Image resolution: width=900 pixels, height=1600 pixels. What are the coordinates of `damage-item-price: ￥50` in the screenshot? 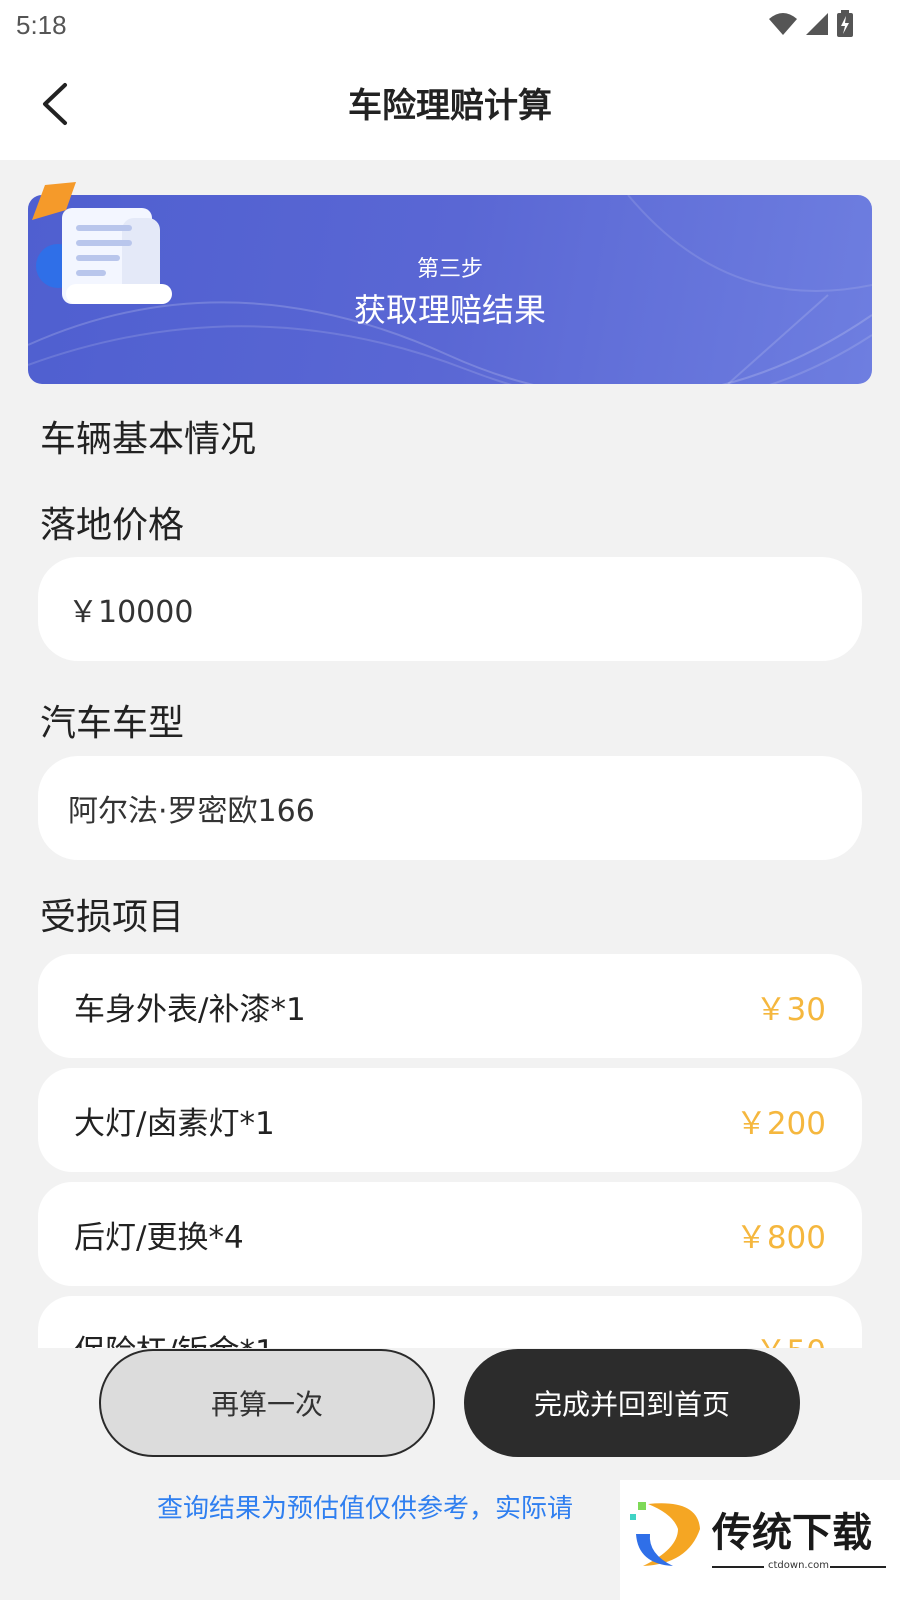 It's located at (791, 1337).